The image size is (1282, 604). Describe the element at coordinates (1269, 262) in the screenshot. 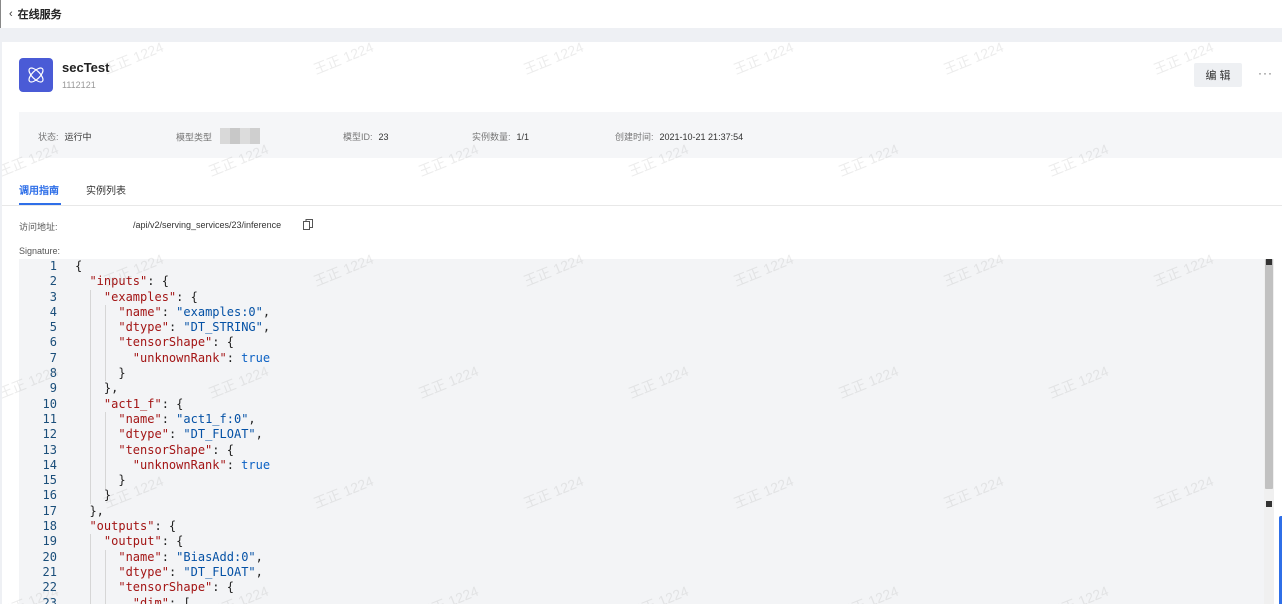

I see `scroll-up-arrow-icon` at that location.